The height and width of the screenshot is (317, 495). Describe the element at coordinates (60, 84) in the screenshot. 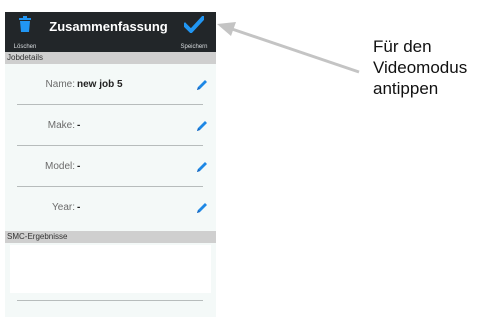

I see `row-label: Name:` at that location.